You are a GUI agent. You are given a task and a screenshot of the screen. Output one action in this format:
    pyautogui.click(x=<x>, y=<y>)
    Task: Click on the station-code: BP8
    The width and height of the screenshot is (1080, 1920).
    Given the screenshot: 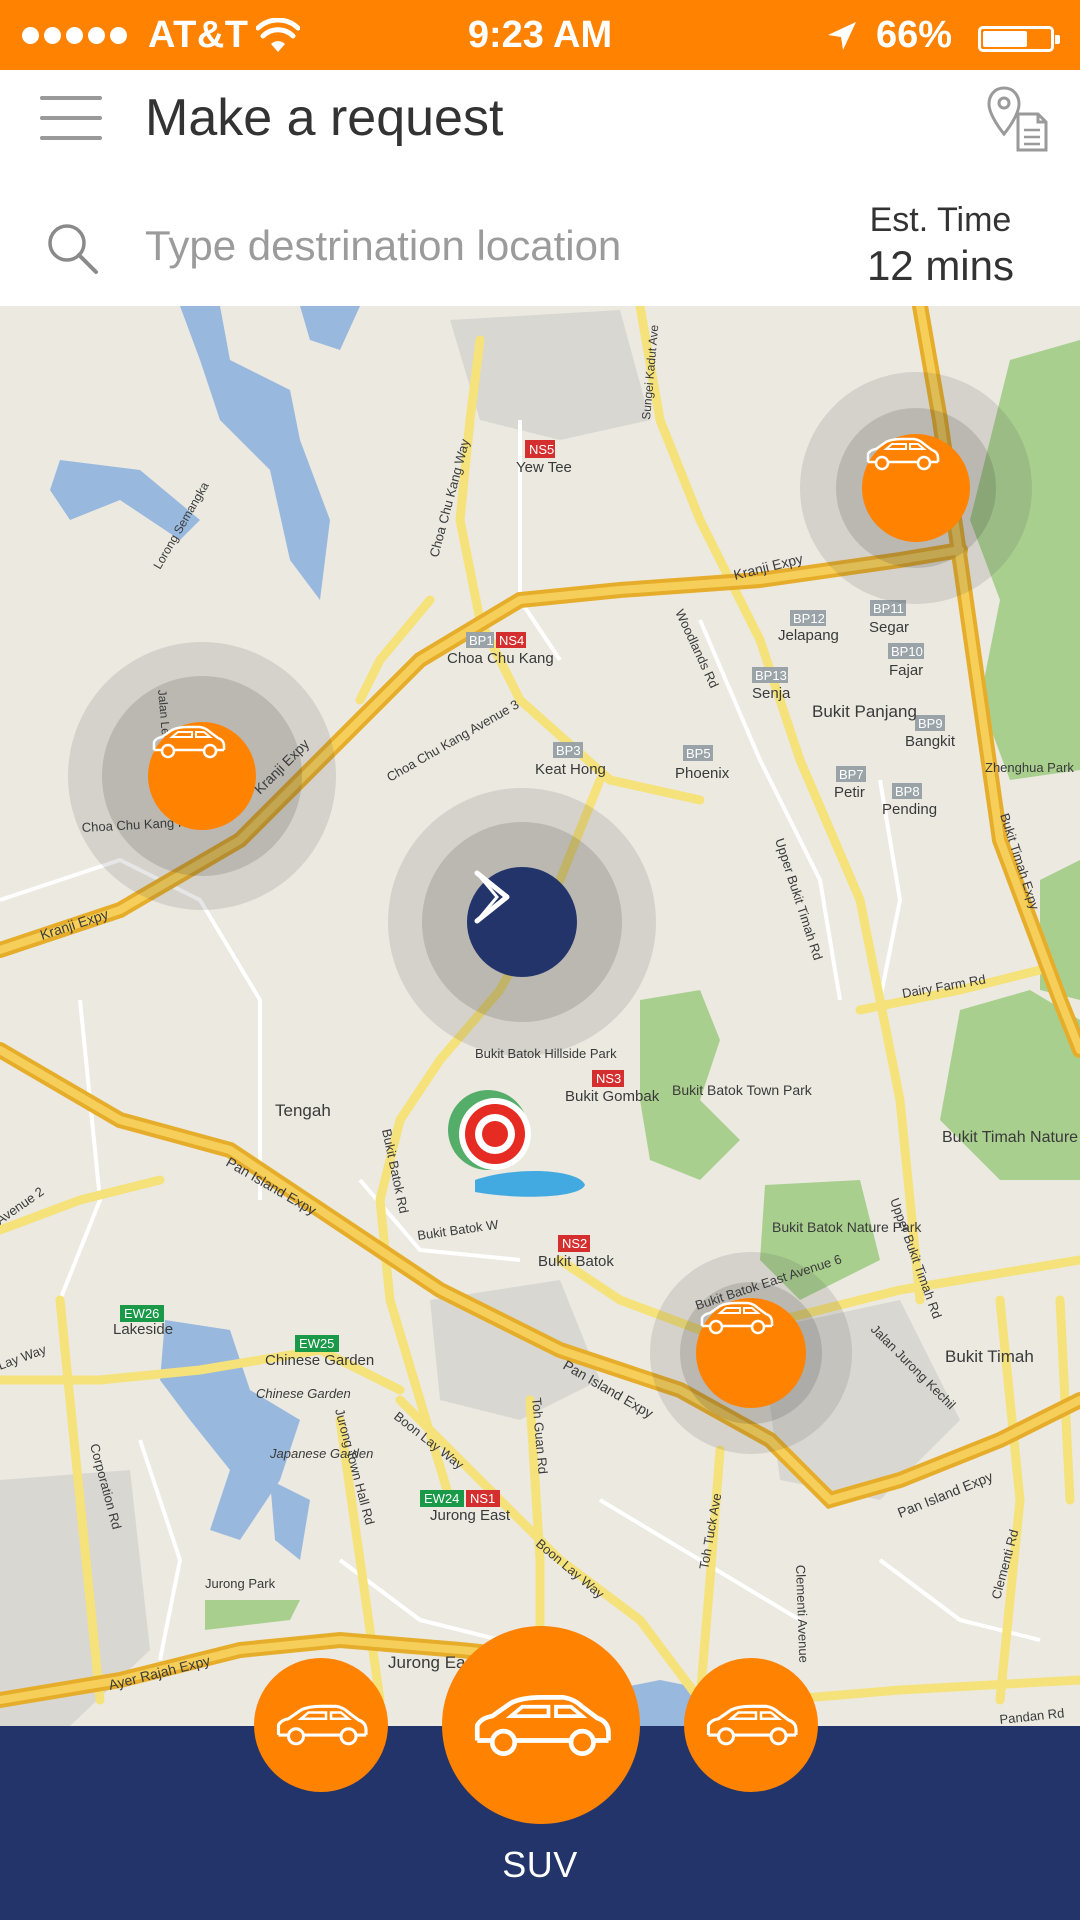 What is the action you would take?
    pyautogui.click(x=907, y=791)
    